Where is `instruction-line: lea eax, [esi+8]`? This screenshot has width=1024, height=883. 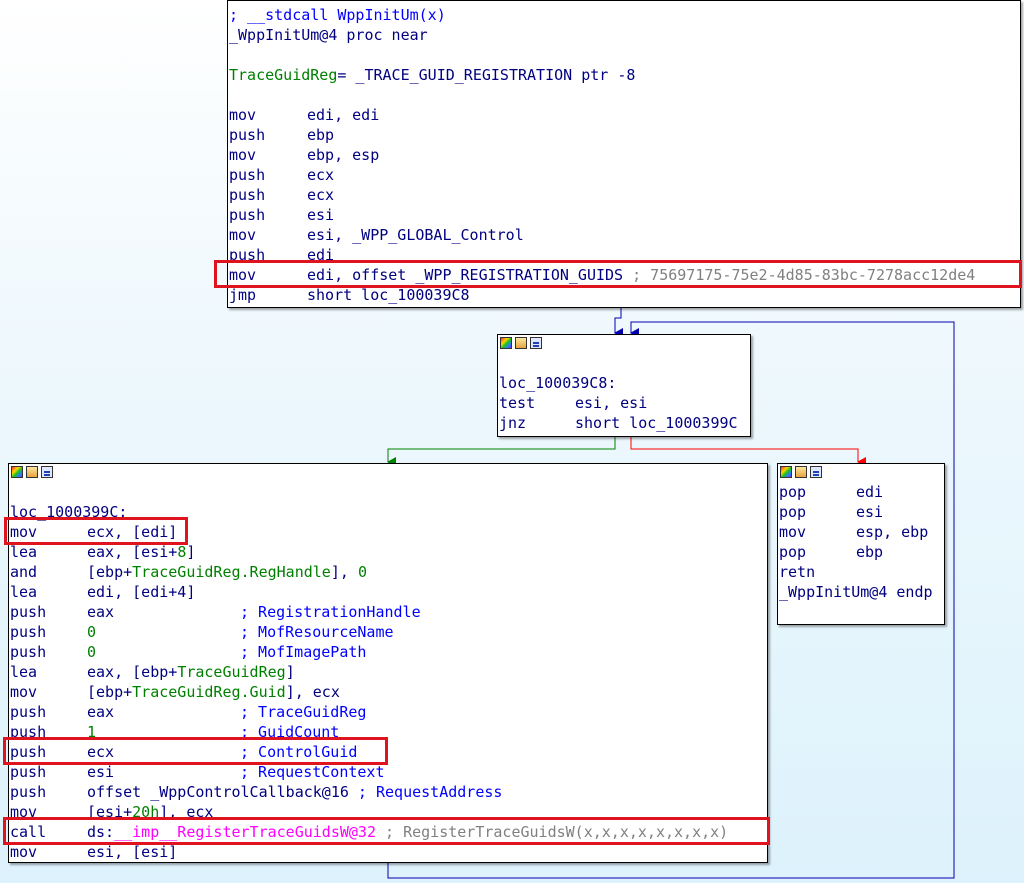
instruction-line: lea eax, [esi+8] is located at coordinates (102, 552).